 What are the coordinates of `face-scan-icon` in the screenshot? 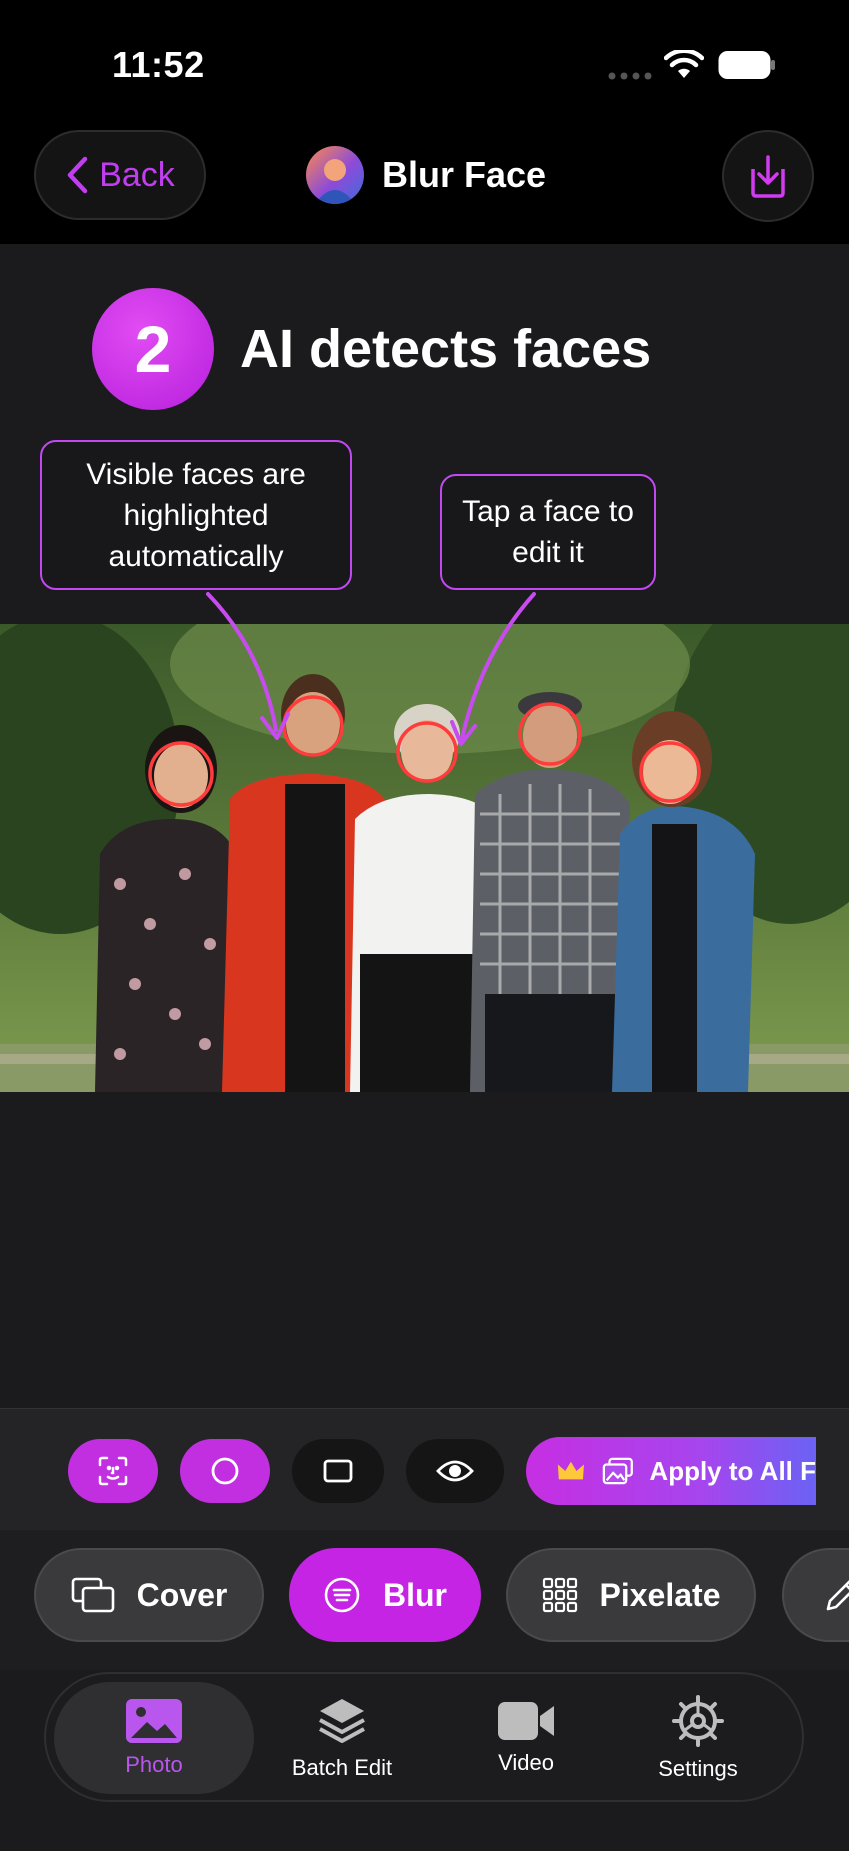 It's located at (113, 1471).